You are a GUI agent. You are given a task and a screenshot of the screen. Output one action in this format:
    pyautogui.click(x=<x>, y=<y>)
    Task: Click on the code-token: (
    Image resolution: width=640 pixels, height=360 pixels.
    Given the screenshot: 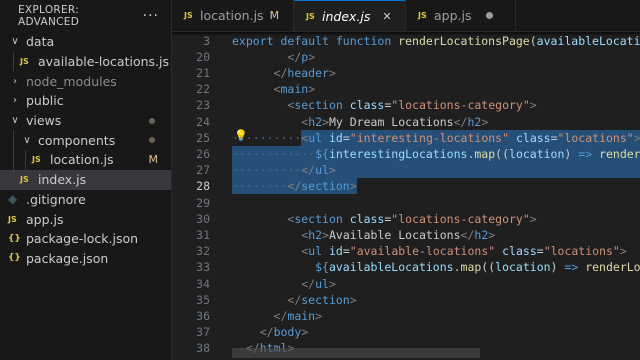 What is the action you would take?
    pyautogui.click(x=533, y=40)
    